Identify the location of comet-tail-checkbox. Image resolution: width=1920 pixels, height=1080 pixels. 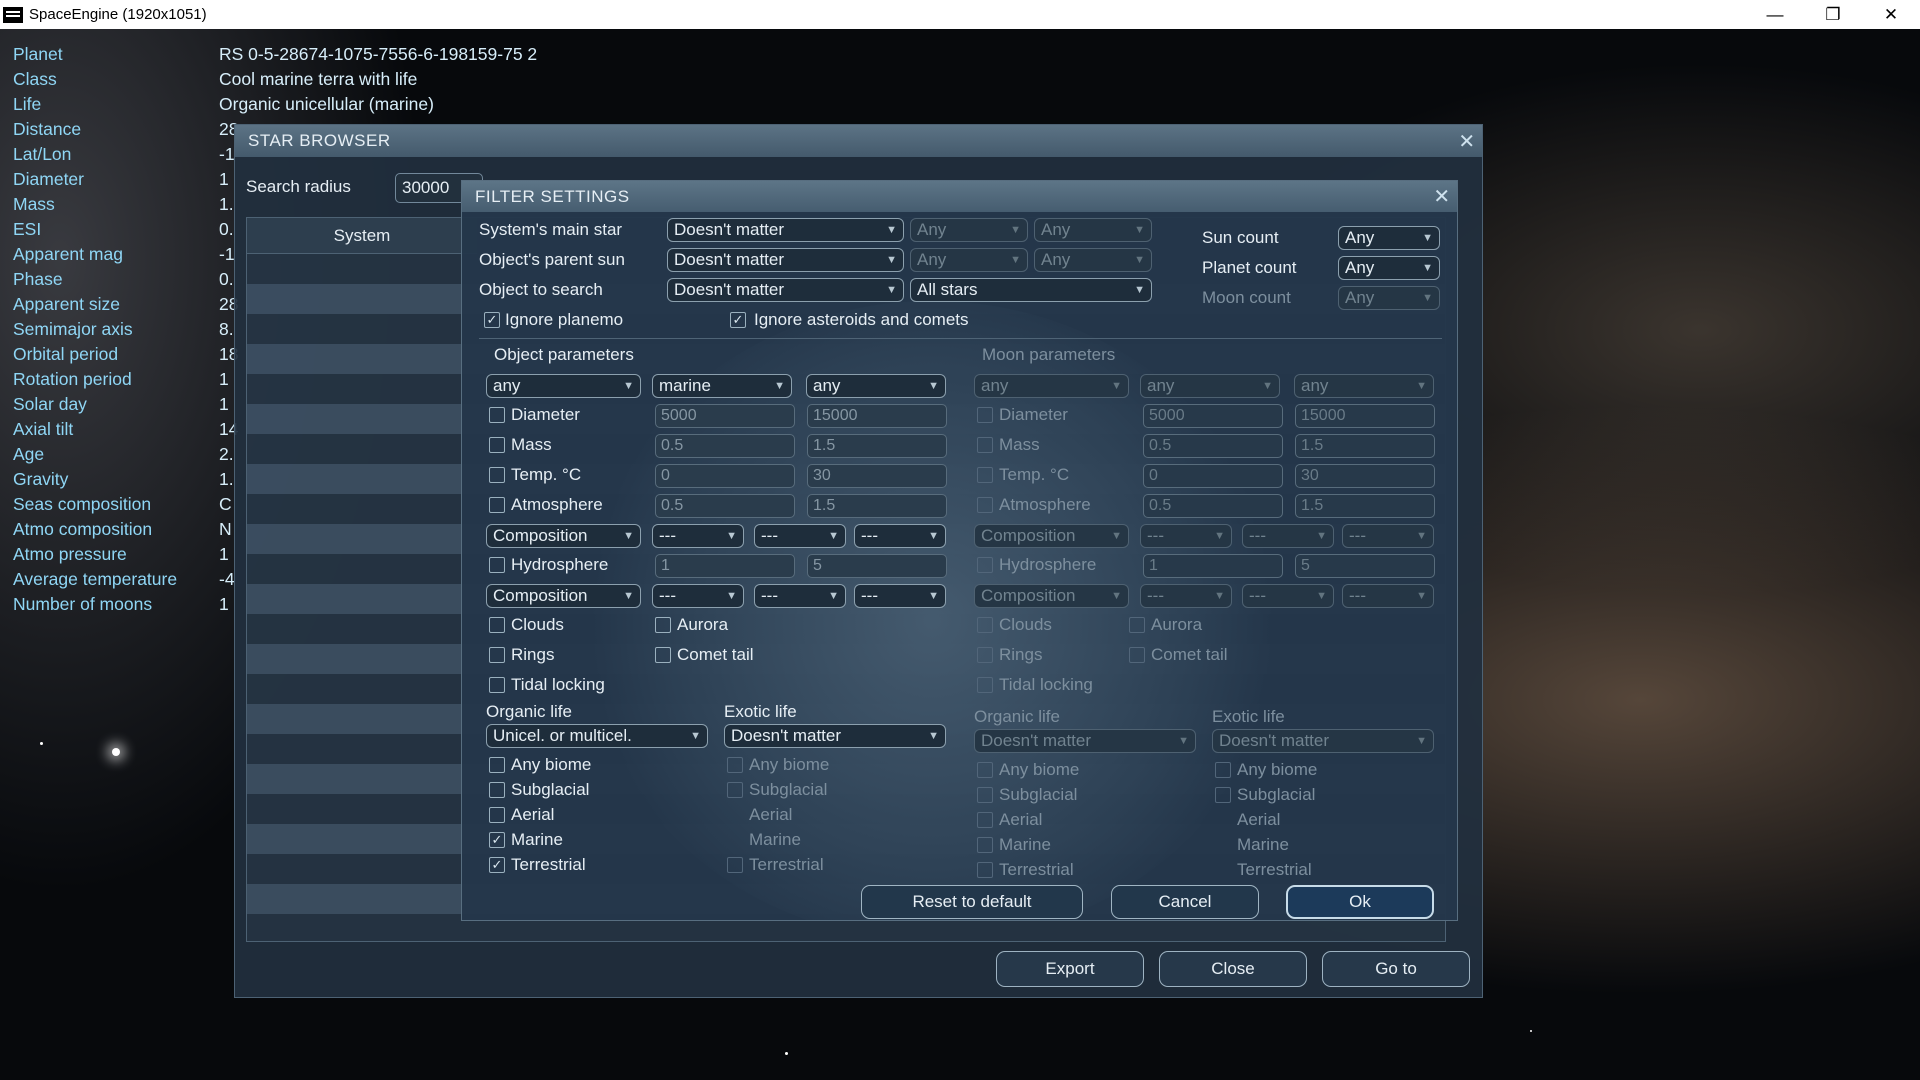
(663, 655).